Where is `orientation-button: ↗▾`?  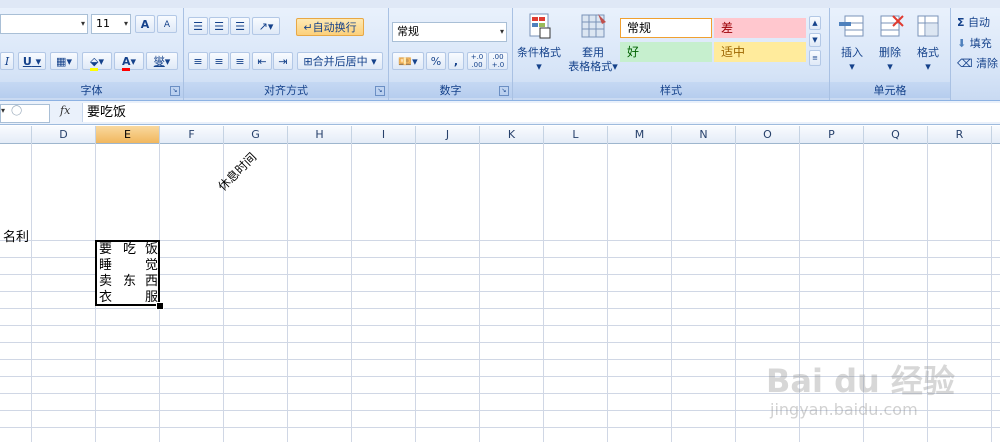
orientation-button: ↗▾ is located at coordinates (266, 26).